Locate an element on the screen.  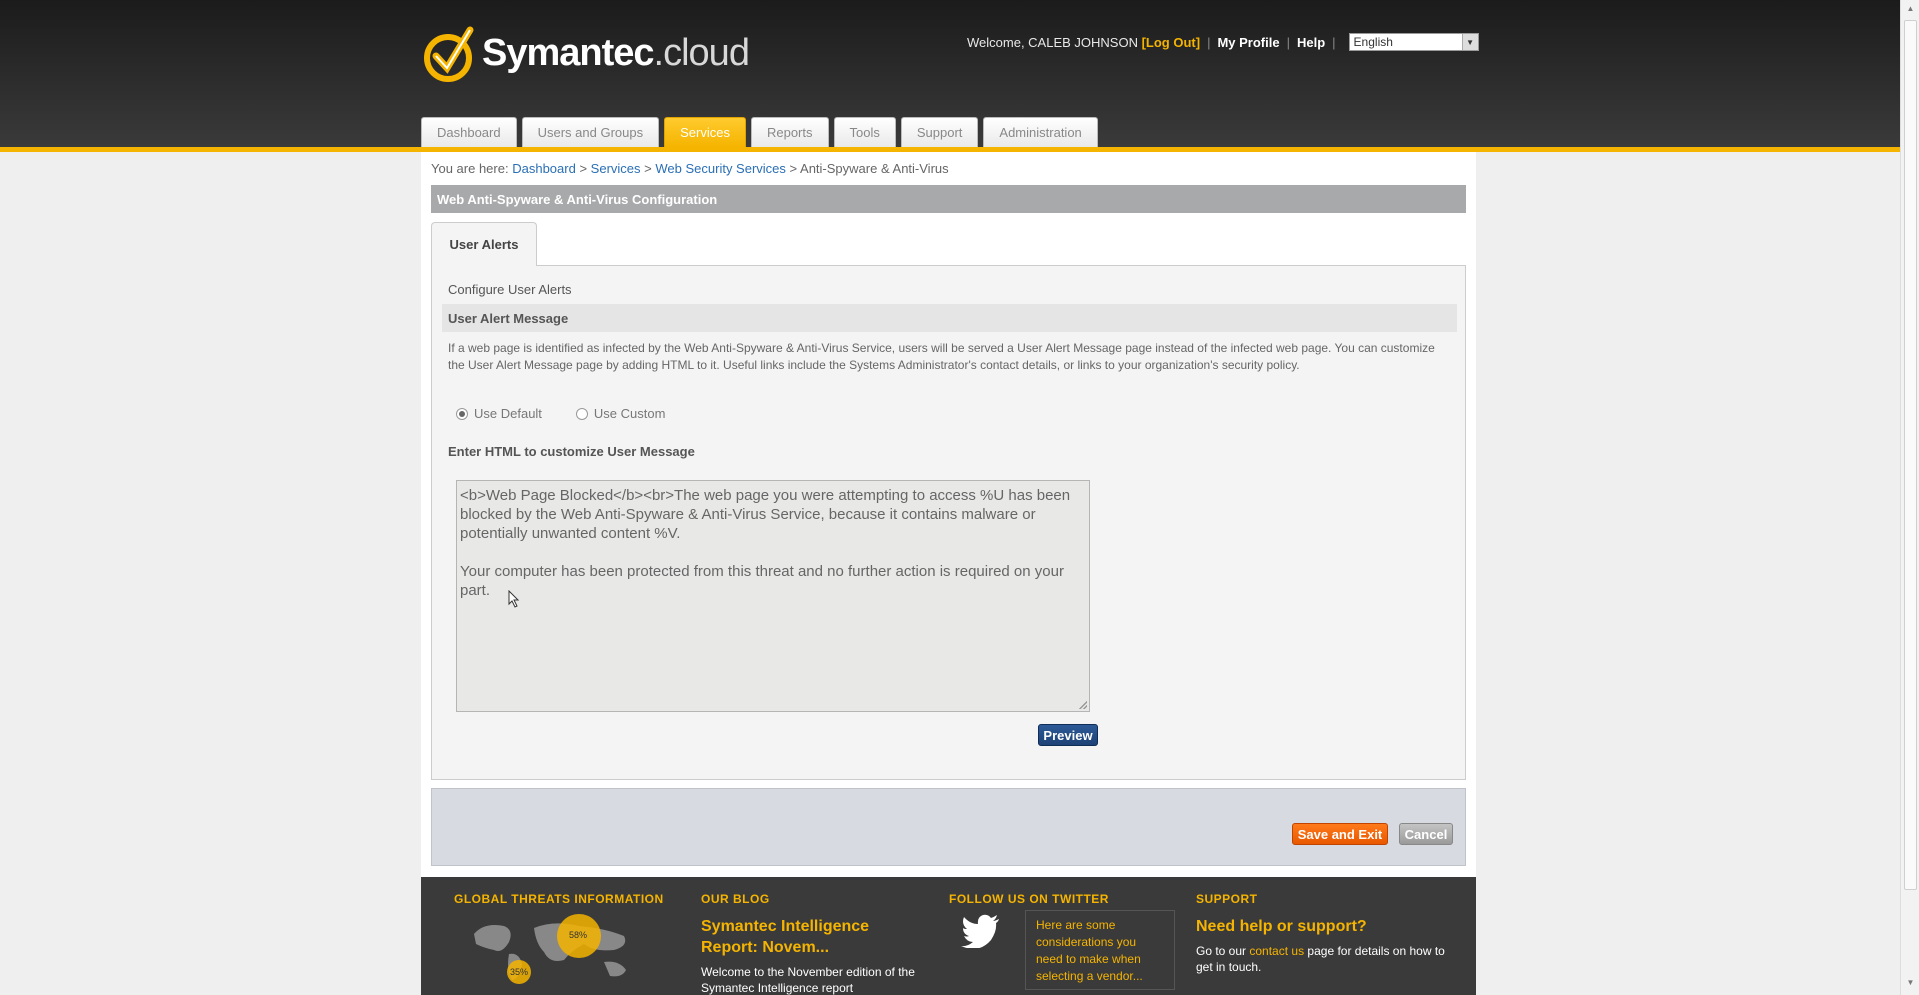
chevron-down-icon: ▼ is located at coordinates (1469, 42).